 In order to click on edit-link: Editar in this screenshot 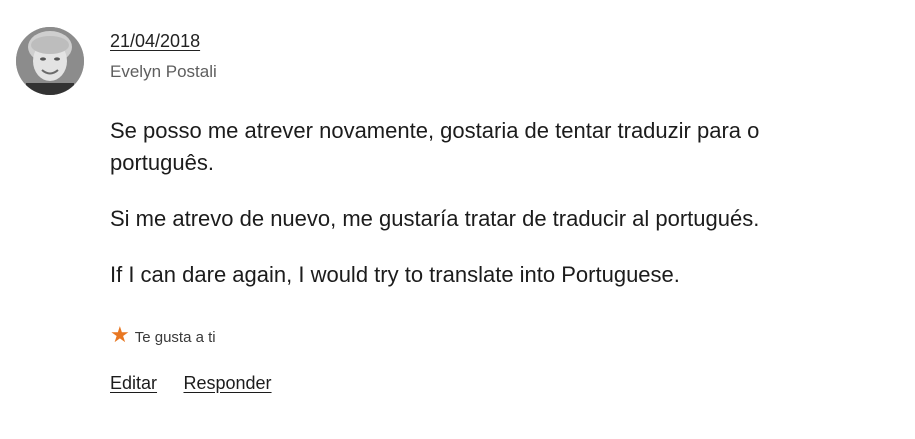, I will do `click(133, 383)`.